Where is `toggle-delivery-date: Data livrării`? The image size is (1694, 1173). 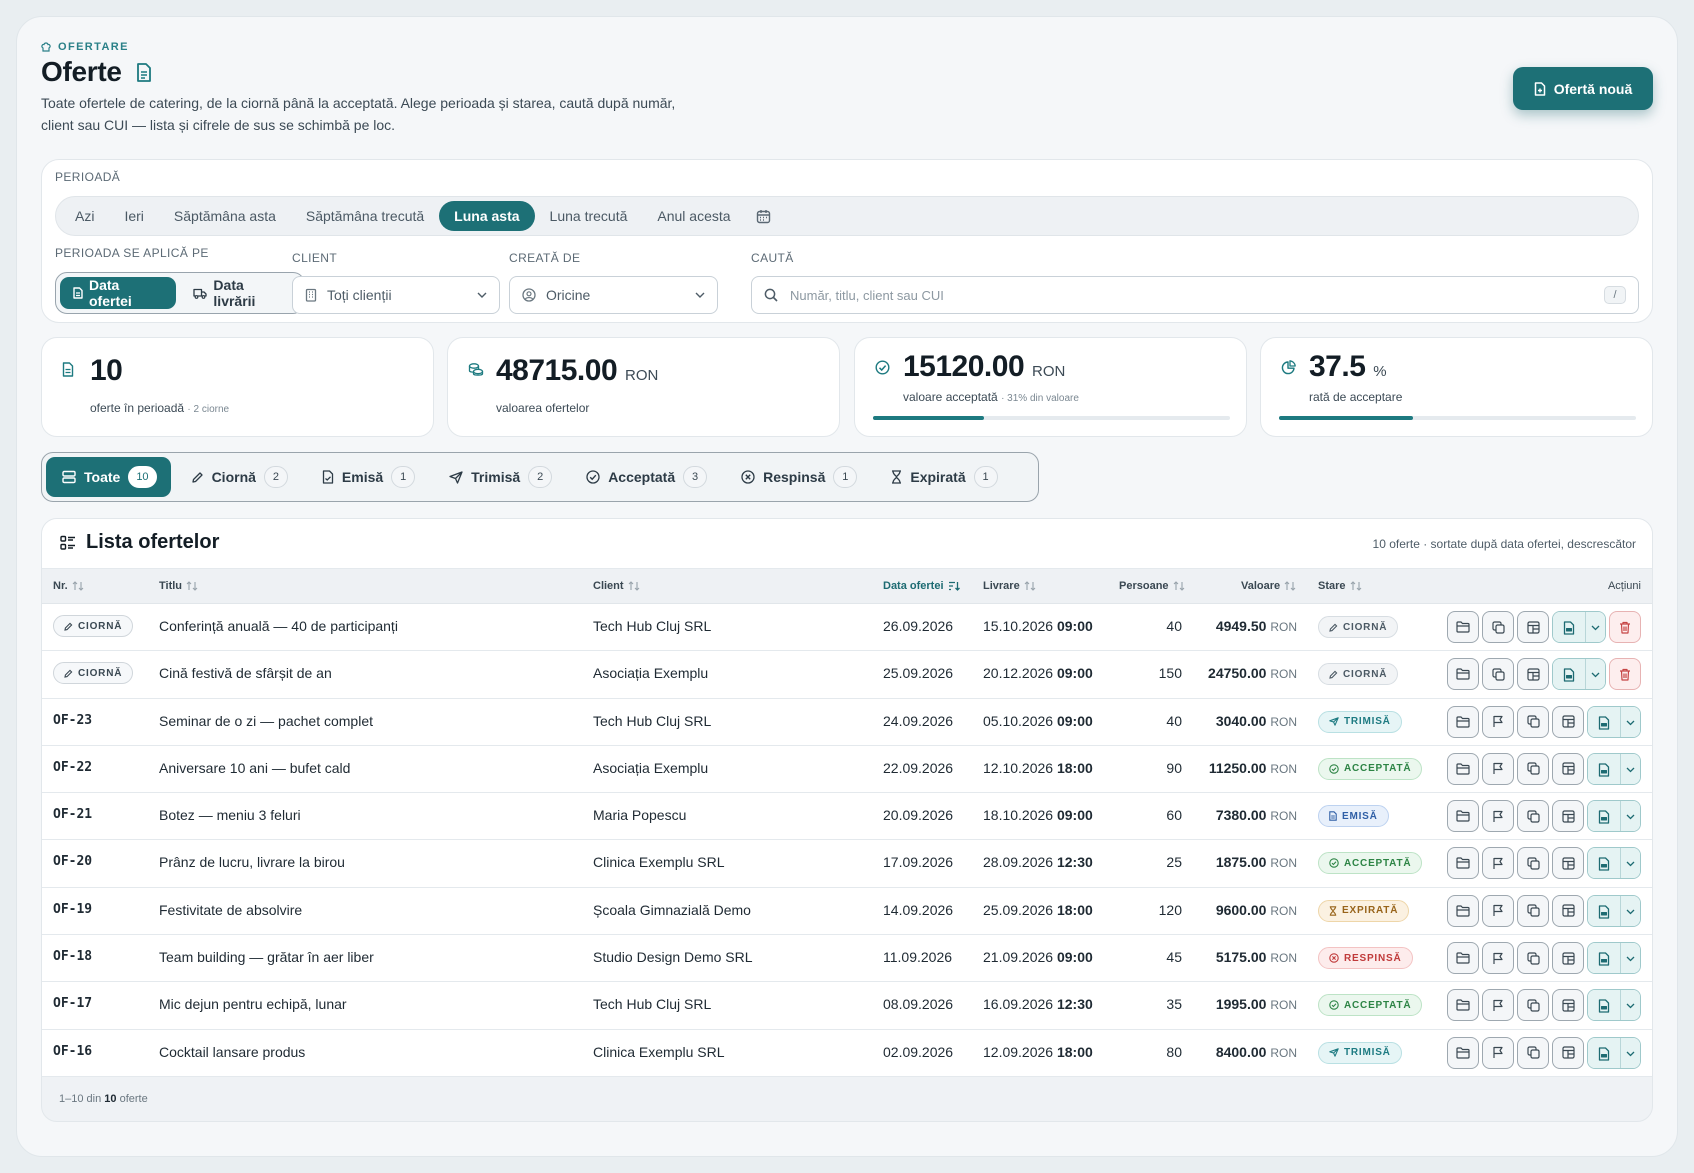 toggle-delivery-date: Data livrării is located at coordinates (240, 293).